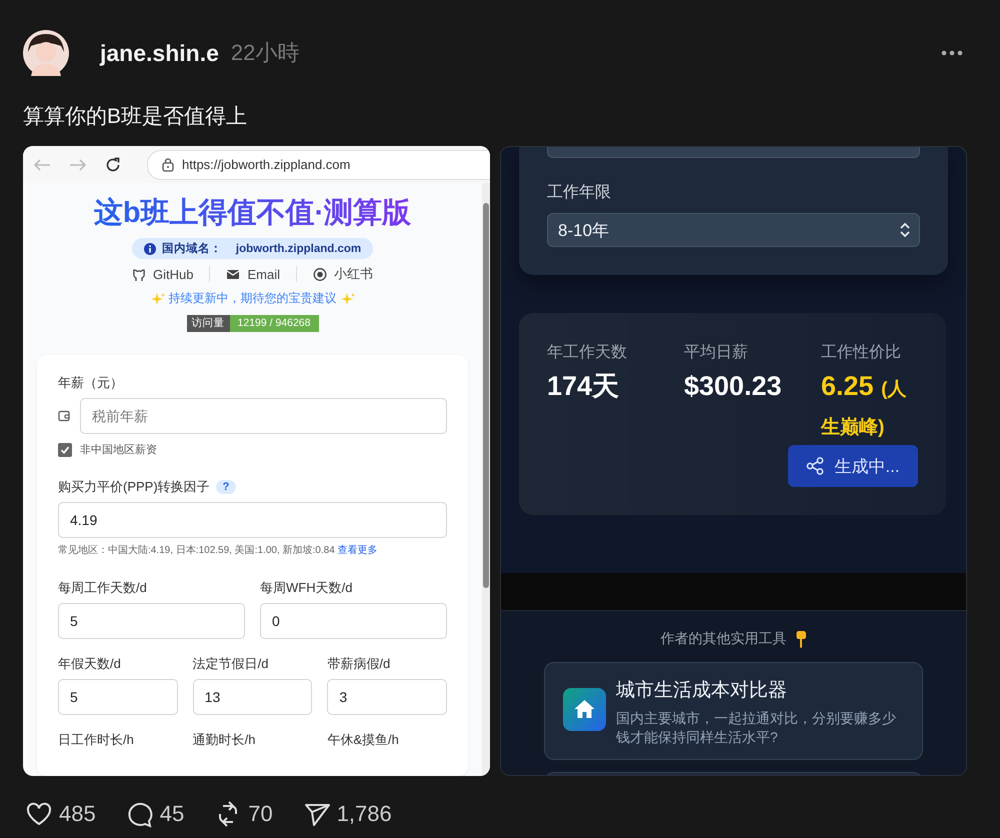 This screenshot has width=1000, height=838. What do you see at coordinates (135, 117) in the screenshot?
I see `post-text: 算算你的B班是否值得上` at bounding box center [135, 117].